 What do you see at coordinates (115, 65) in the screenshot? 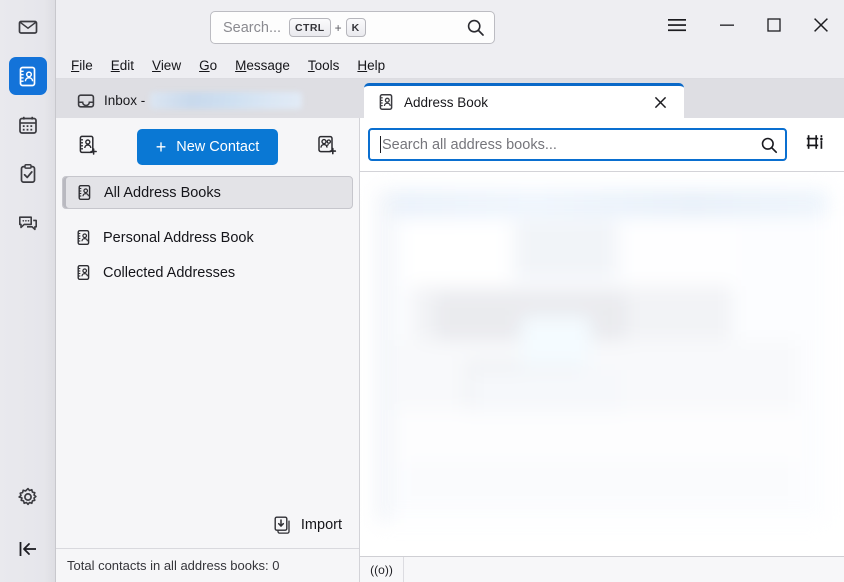
I see `menu-edit-access: E` at bounding box center [115, 65].